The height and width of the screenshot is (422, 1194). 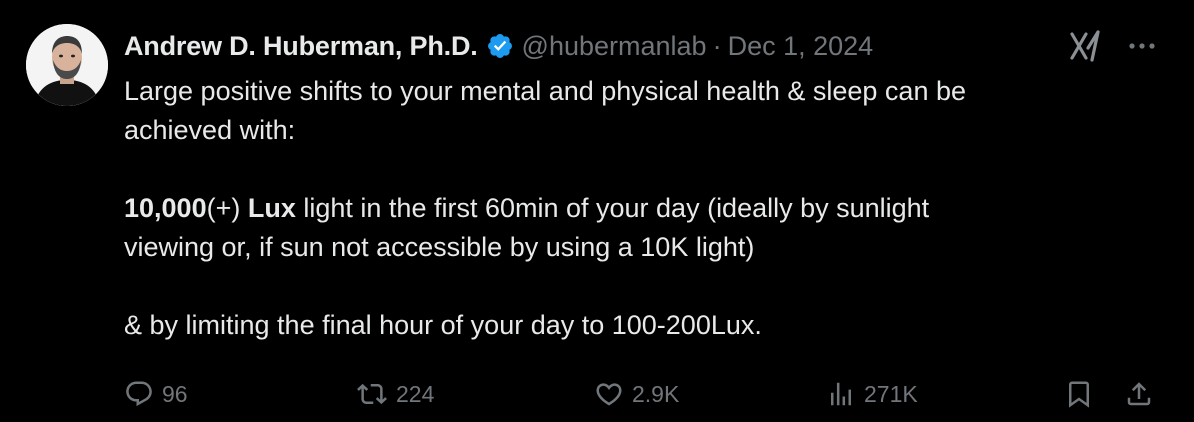 What do you see at coordinates (175, 393) in the screenshot?
I see `reply-count: 96` at bounding box center [175, 393].